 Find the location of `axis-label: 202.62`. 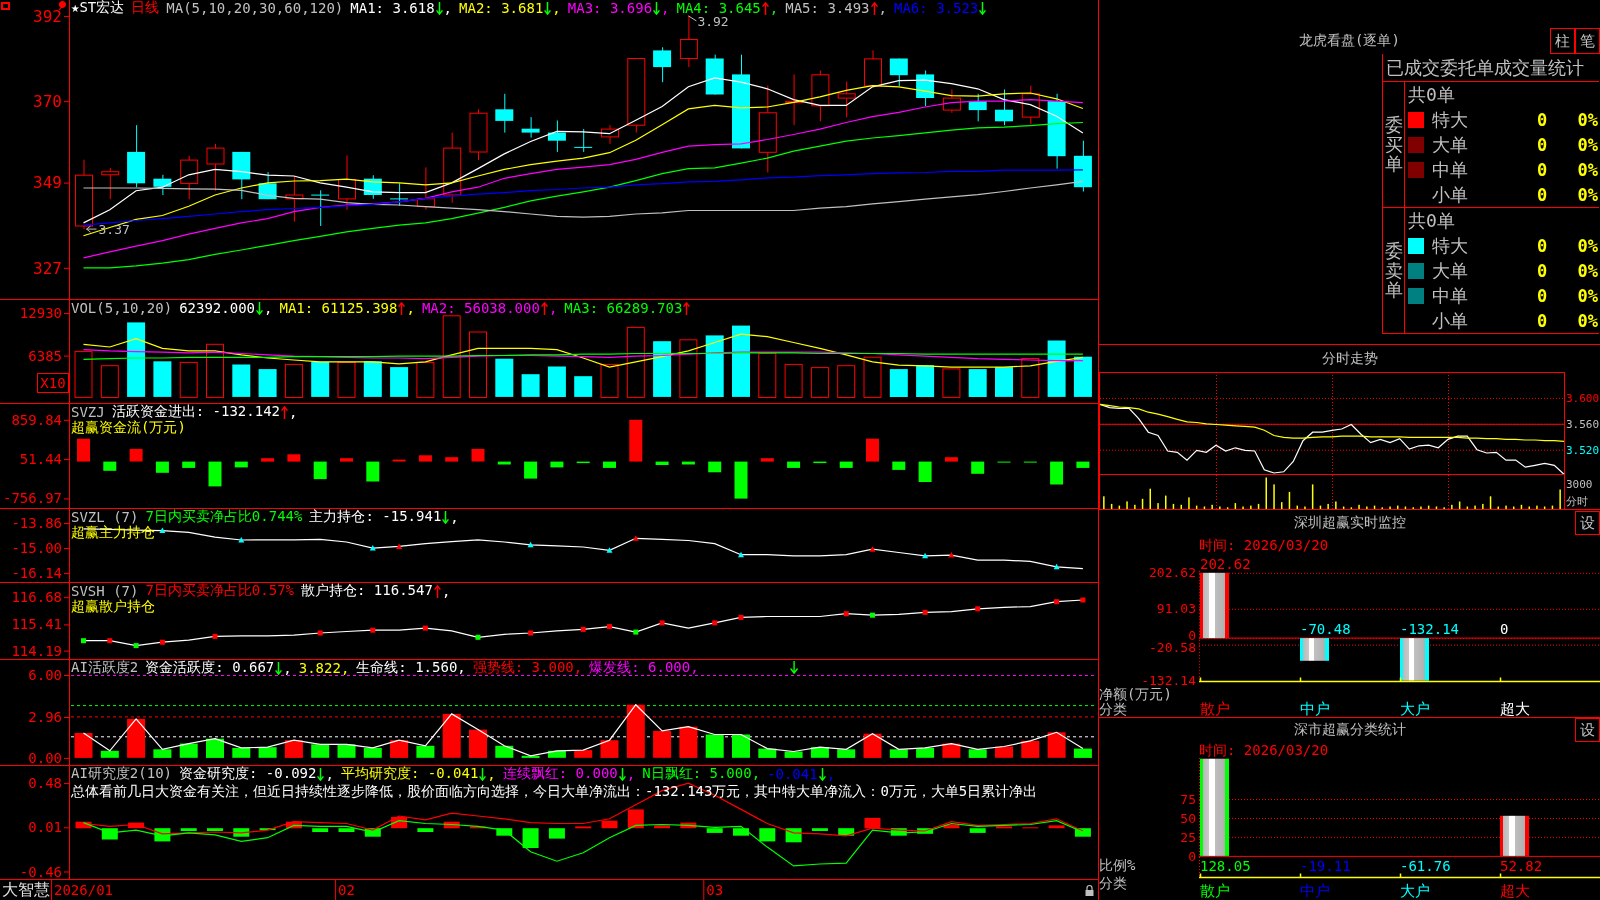

axis-label: 202.62 is located at coordinates (1172, 573).